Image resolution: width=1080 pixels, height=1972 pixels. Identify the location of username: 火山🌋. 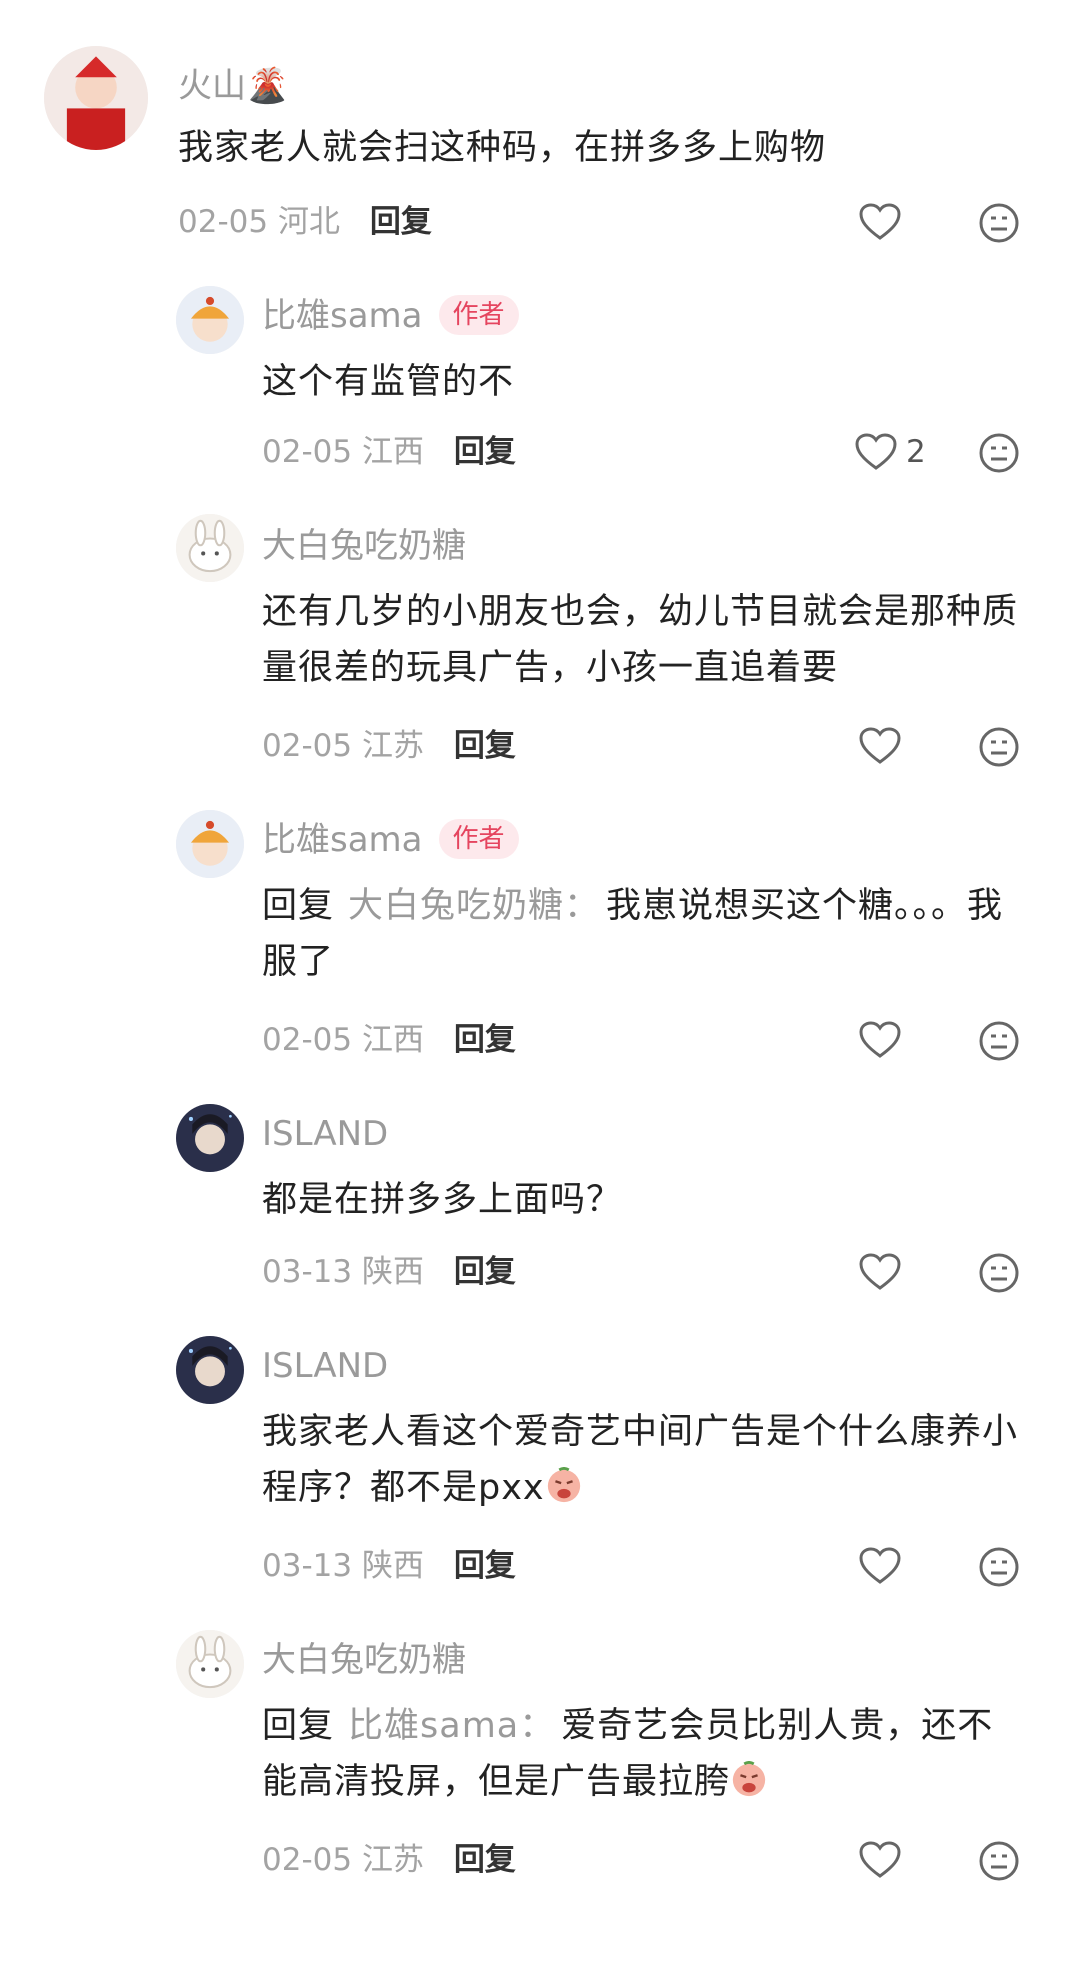
(233, 86).